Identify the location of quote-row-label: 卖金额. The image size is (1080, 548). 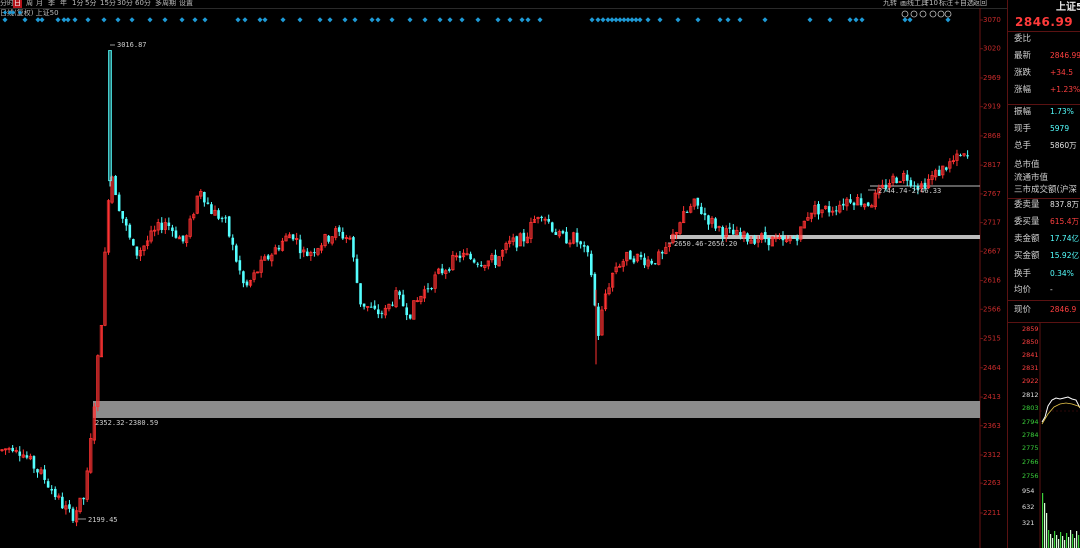
(1027, 239).